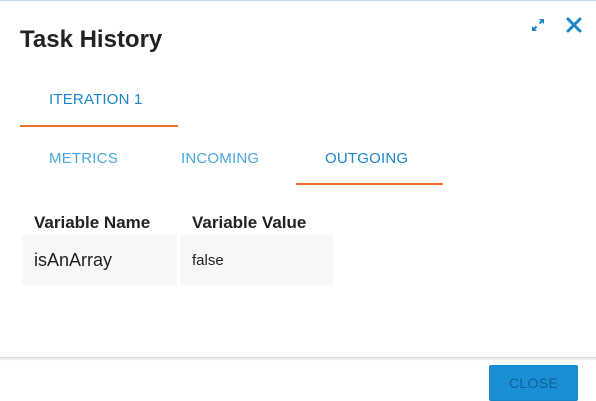 Image resolution: width=596 pixels, height=401 pixels. What do you see at coordinates (367, 158) in the screenshot?
I see `tab-label: OUTGOING` at bounding box center [367, 158].